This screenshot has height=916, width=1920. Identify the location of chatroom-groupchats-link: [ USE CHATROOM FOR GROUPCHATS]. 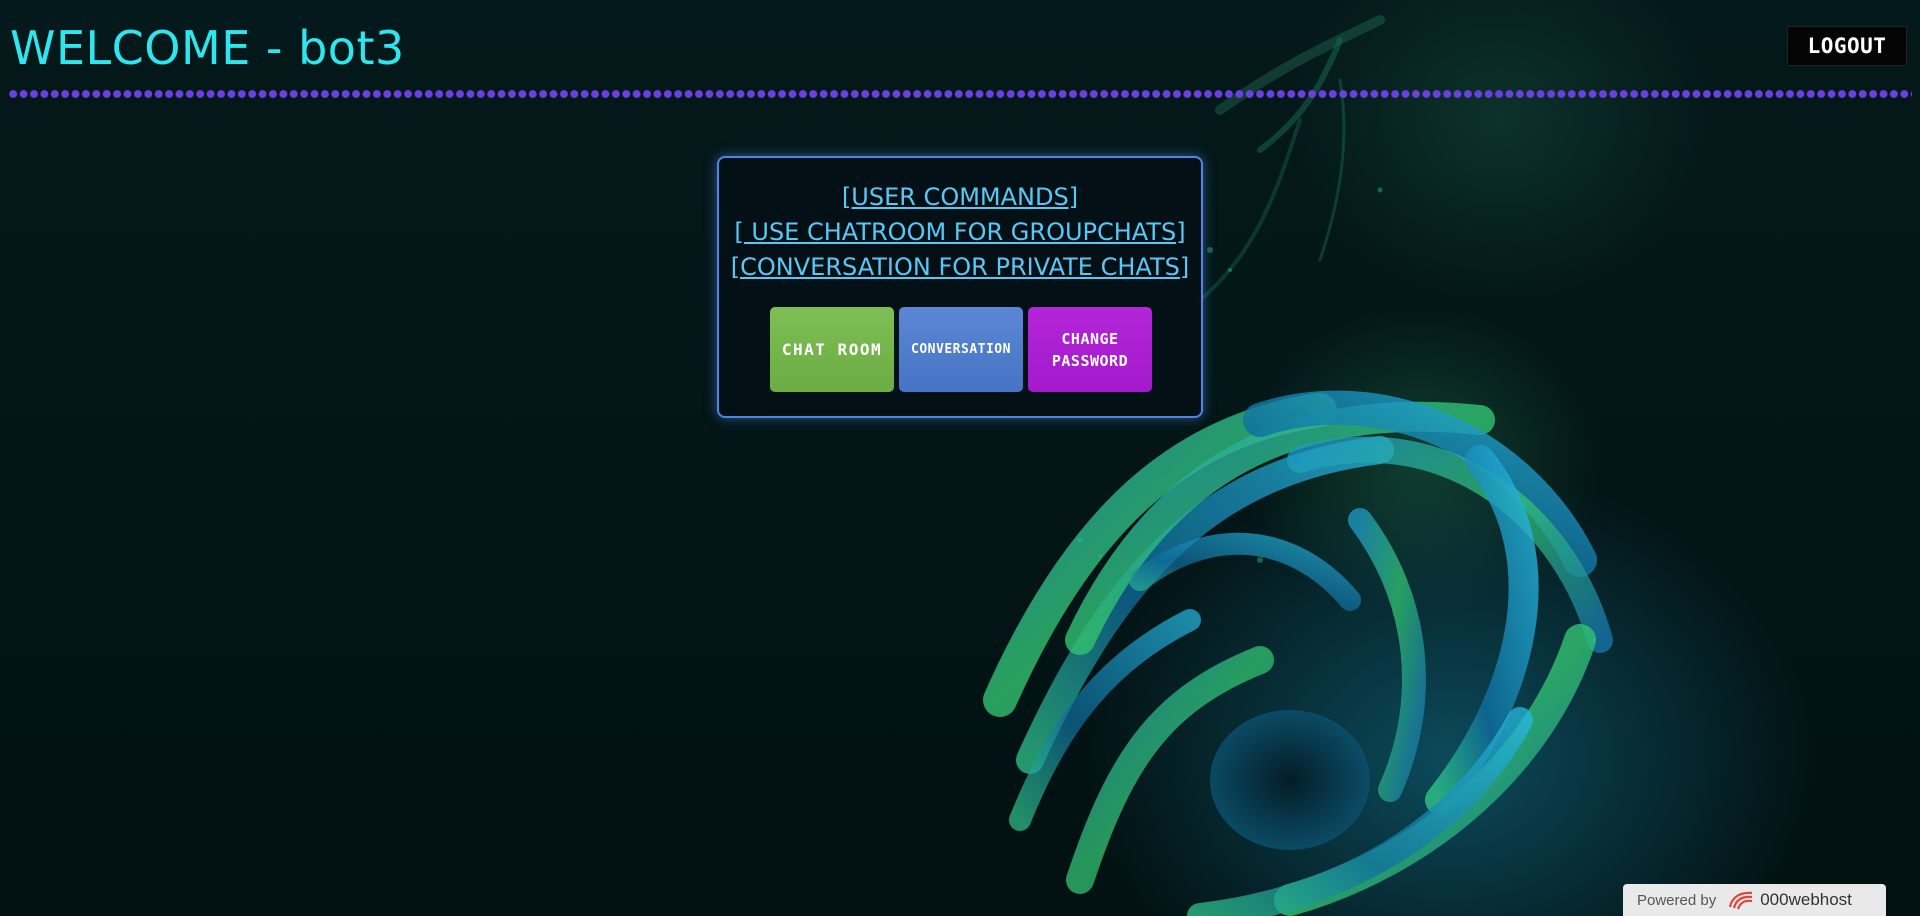
(960, 232).